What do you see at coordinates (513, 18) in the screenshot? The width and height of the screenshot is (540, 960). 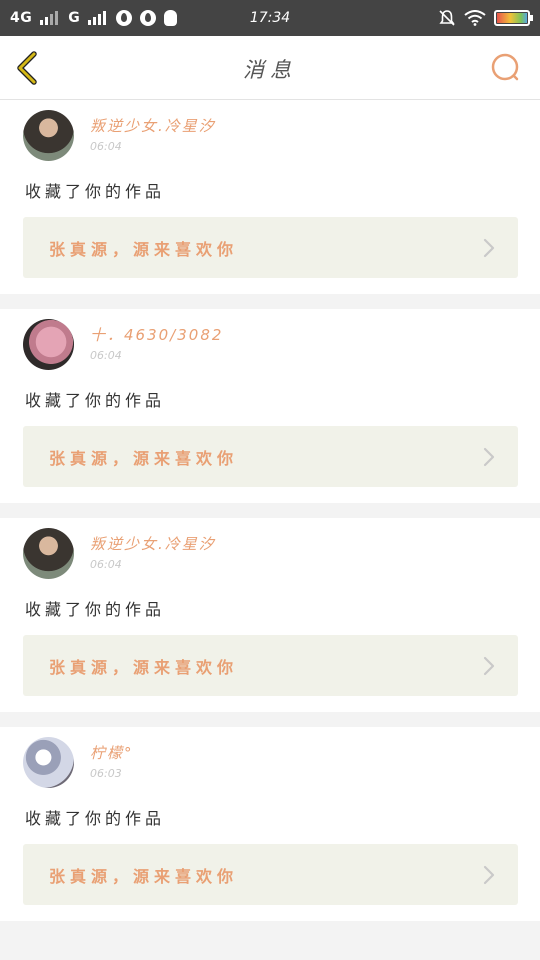 I see `battery-icon` at bounding box center [513, 18].